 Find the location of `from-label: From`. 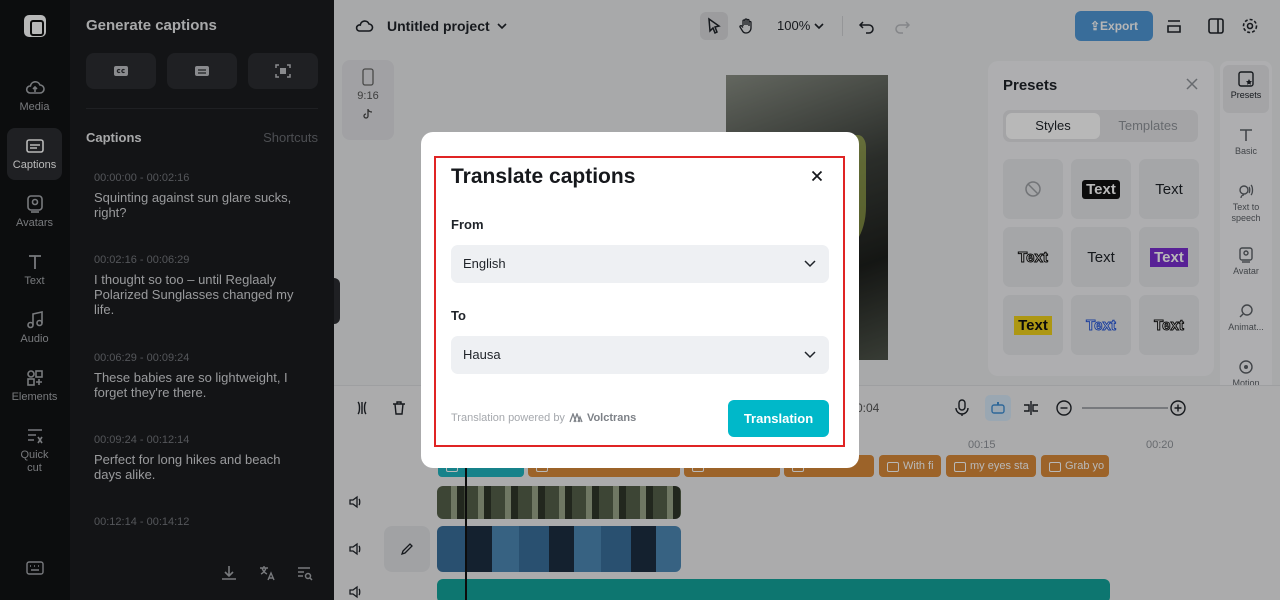

from-label: From is located at coordinates (467, 224).